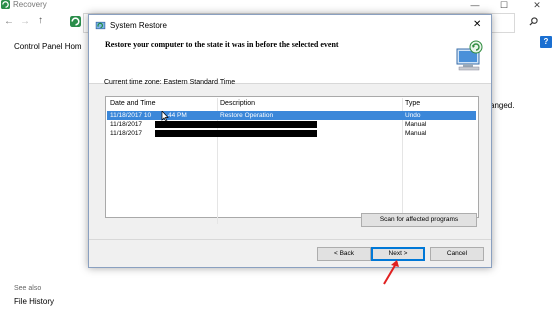  What do you see at coordinates (100, 25) in the screenshot?
I see `system-restore-icon` at bounding box center [100, 25].